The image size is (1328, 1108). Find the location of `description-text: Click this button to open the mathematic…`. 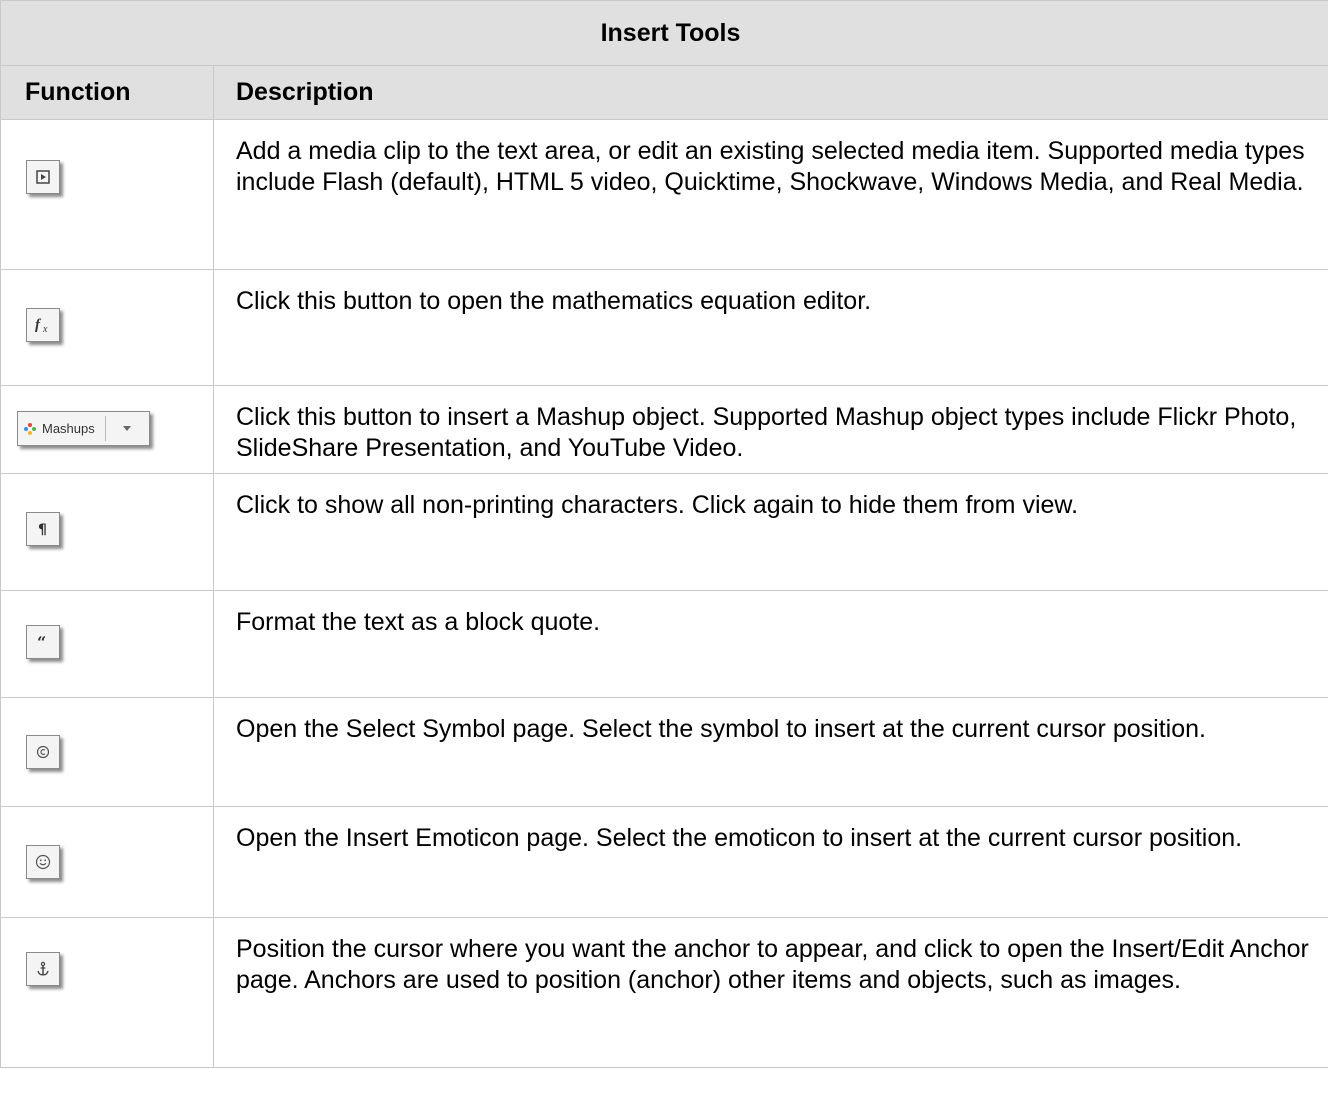

description-text: Click this button to open the mathematic… is located at coordinates (554, 301).